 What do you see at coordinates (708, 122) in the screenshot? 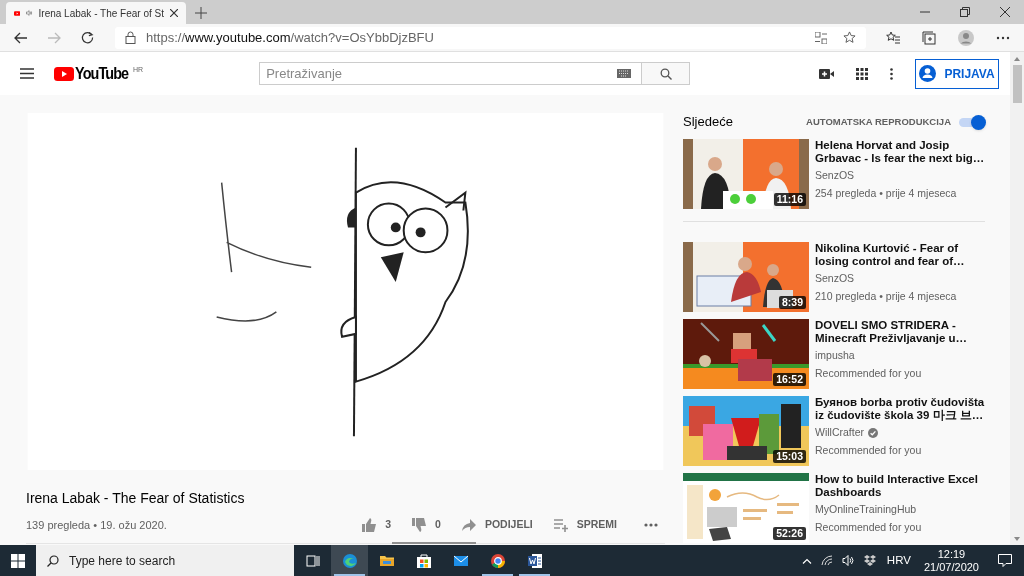
I see `section-heading: Sljedeće` at bounding box center [708, 122].